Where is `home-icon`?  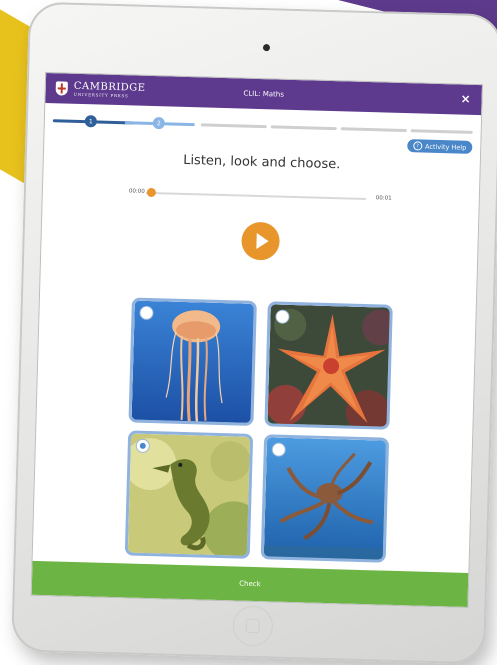
home-icon is located at coordinates (253, 626).